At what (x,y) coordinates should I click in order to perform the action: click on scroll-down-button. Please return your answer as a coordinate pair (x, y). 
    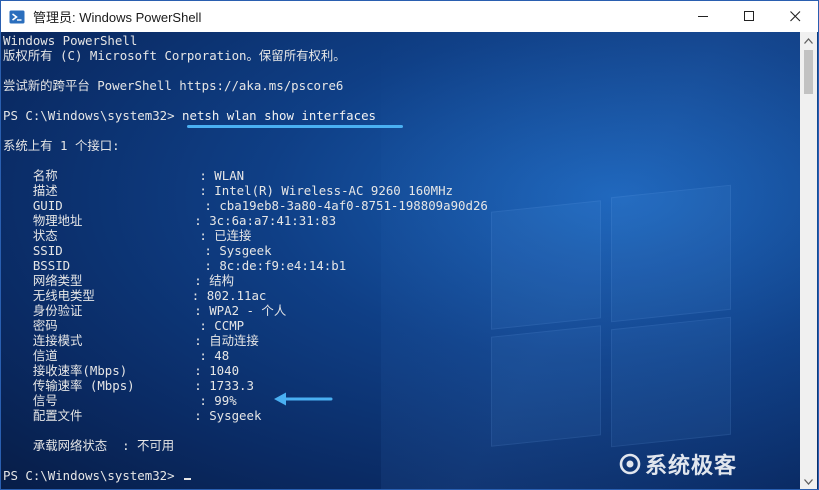
    Looking at the image, I should click on (808, 481).